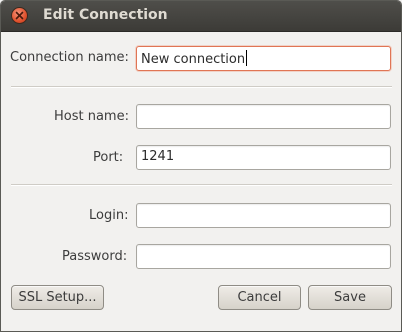 The height and width of the screenshot is (332, 402). I want to click on login-label: Login:, so click(109, 215).